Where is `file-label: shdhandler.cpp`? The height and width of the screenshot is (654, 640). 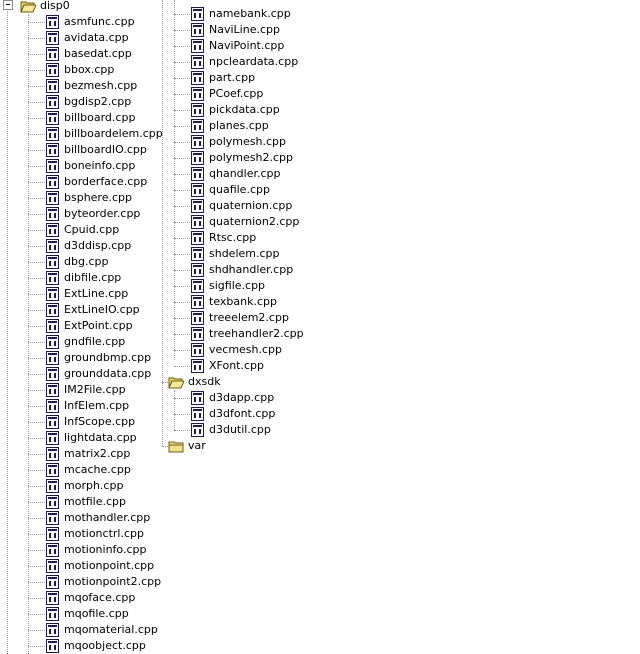
file-label: shdhandler.cpp is located at coordinates (251, 269).